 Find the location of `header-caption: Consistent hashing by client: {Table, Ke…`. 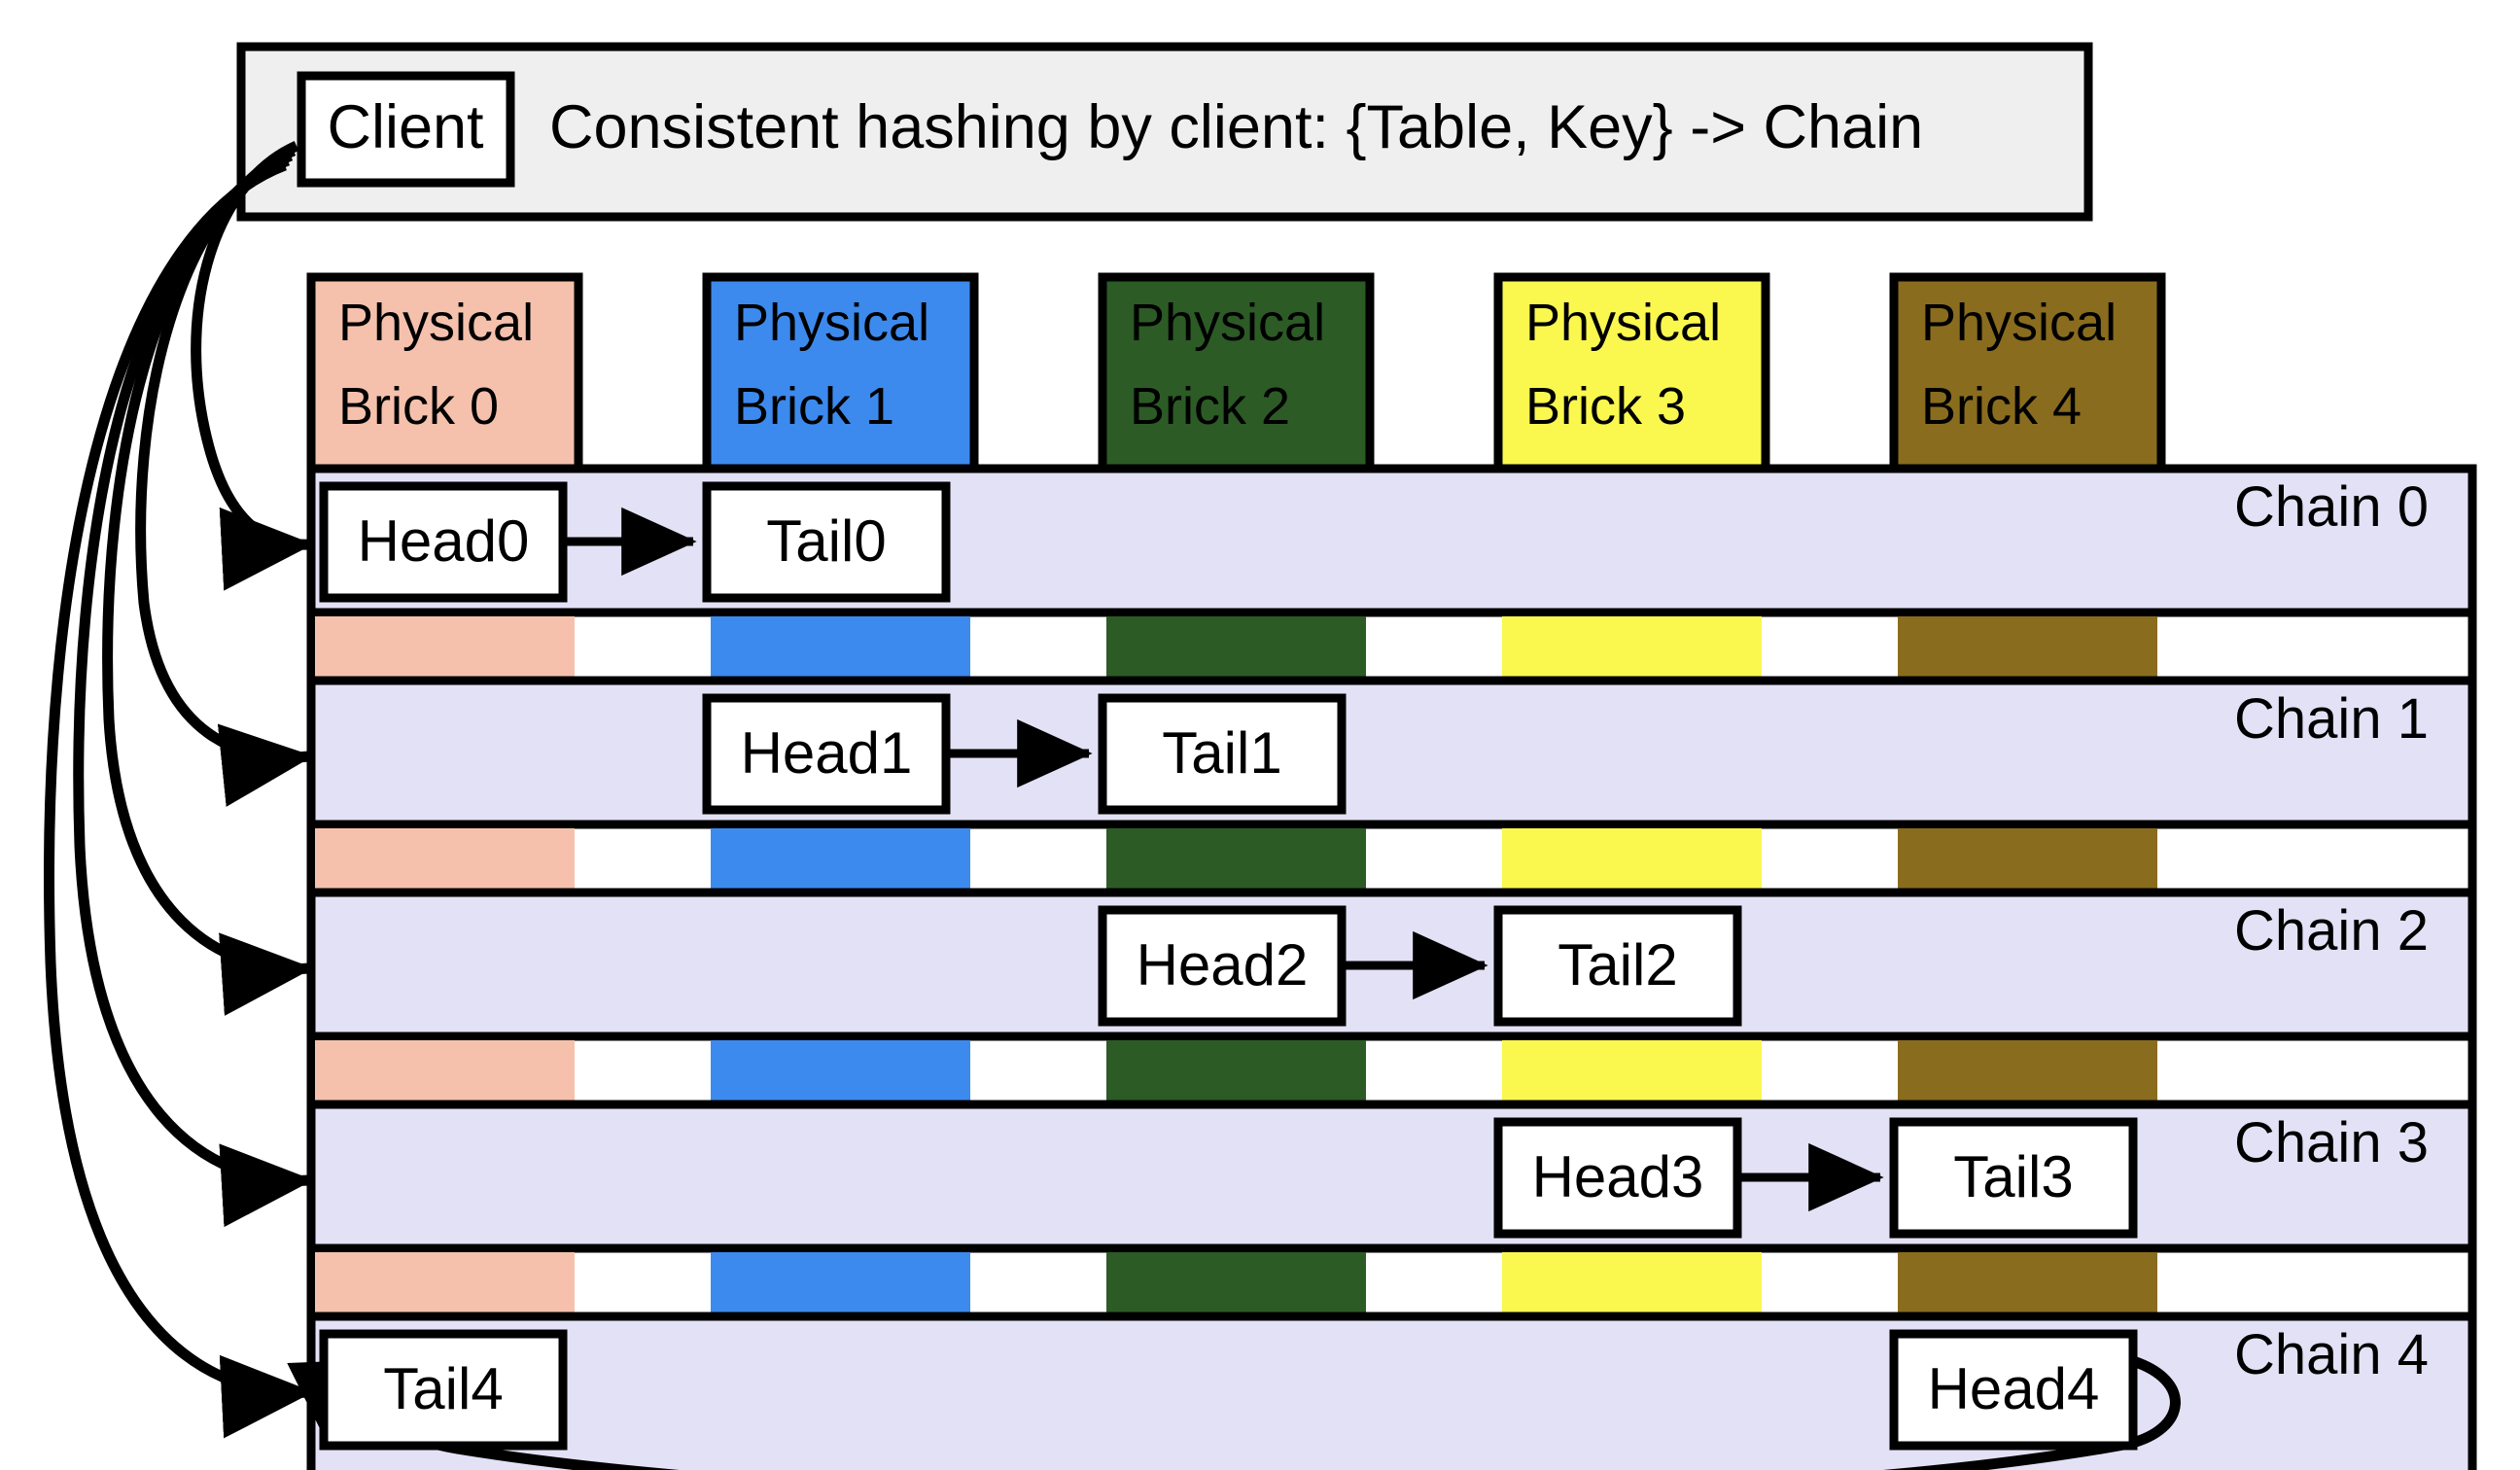

header-caption: Consistent hashing by client: {Table, Ke… is located at coordinates (1236, 127).